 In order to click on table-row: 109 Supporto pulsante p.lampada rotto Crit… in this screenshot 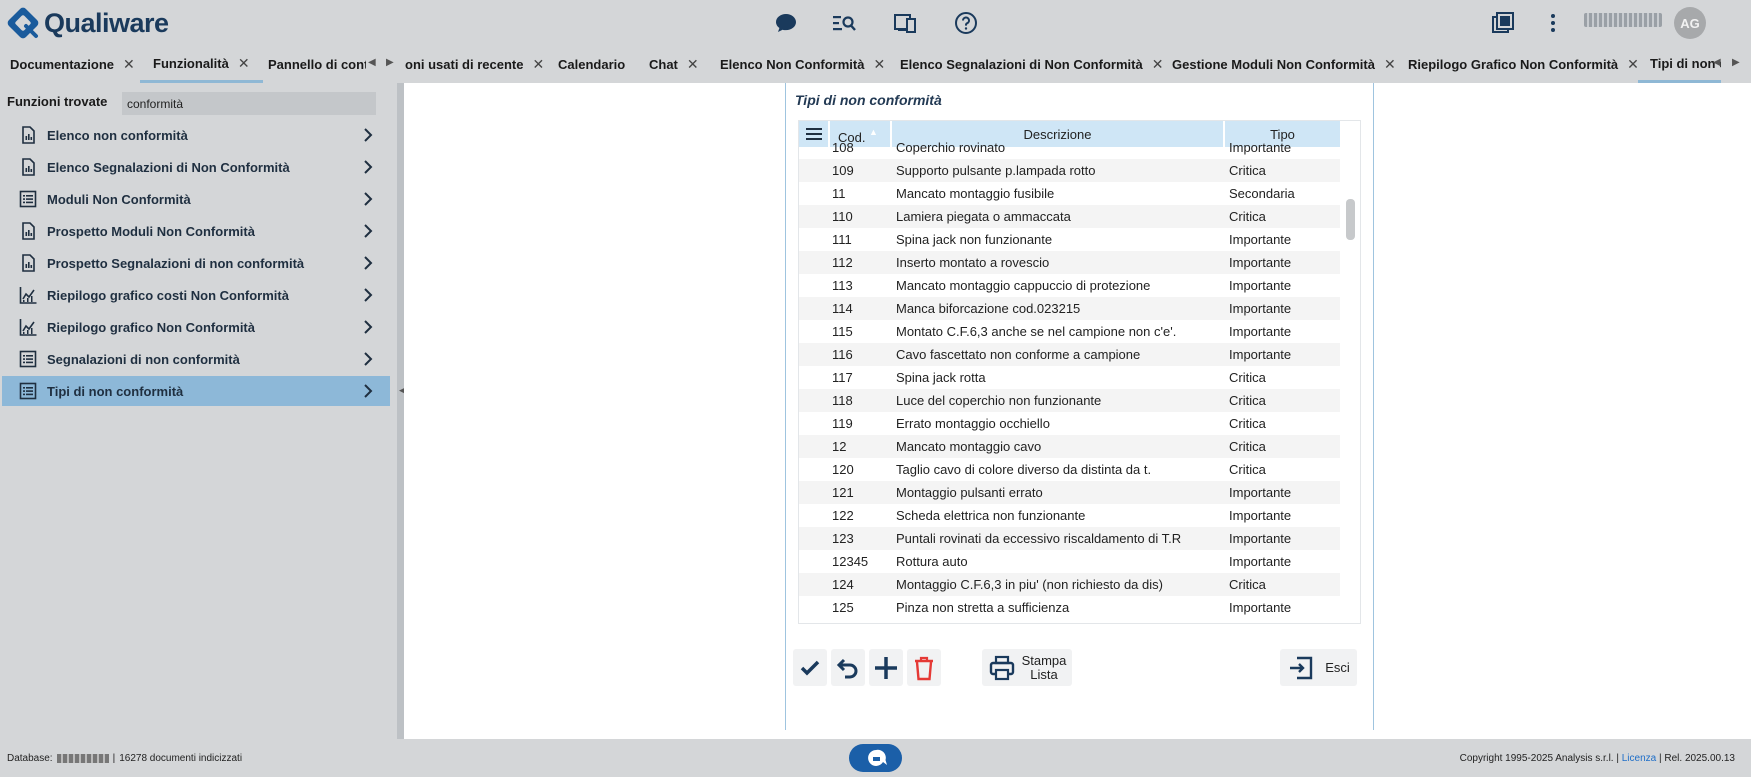, I will do `click(1069, 170)`.